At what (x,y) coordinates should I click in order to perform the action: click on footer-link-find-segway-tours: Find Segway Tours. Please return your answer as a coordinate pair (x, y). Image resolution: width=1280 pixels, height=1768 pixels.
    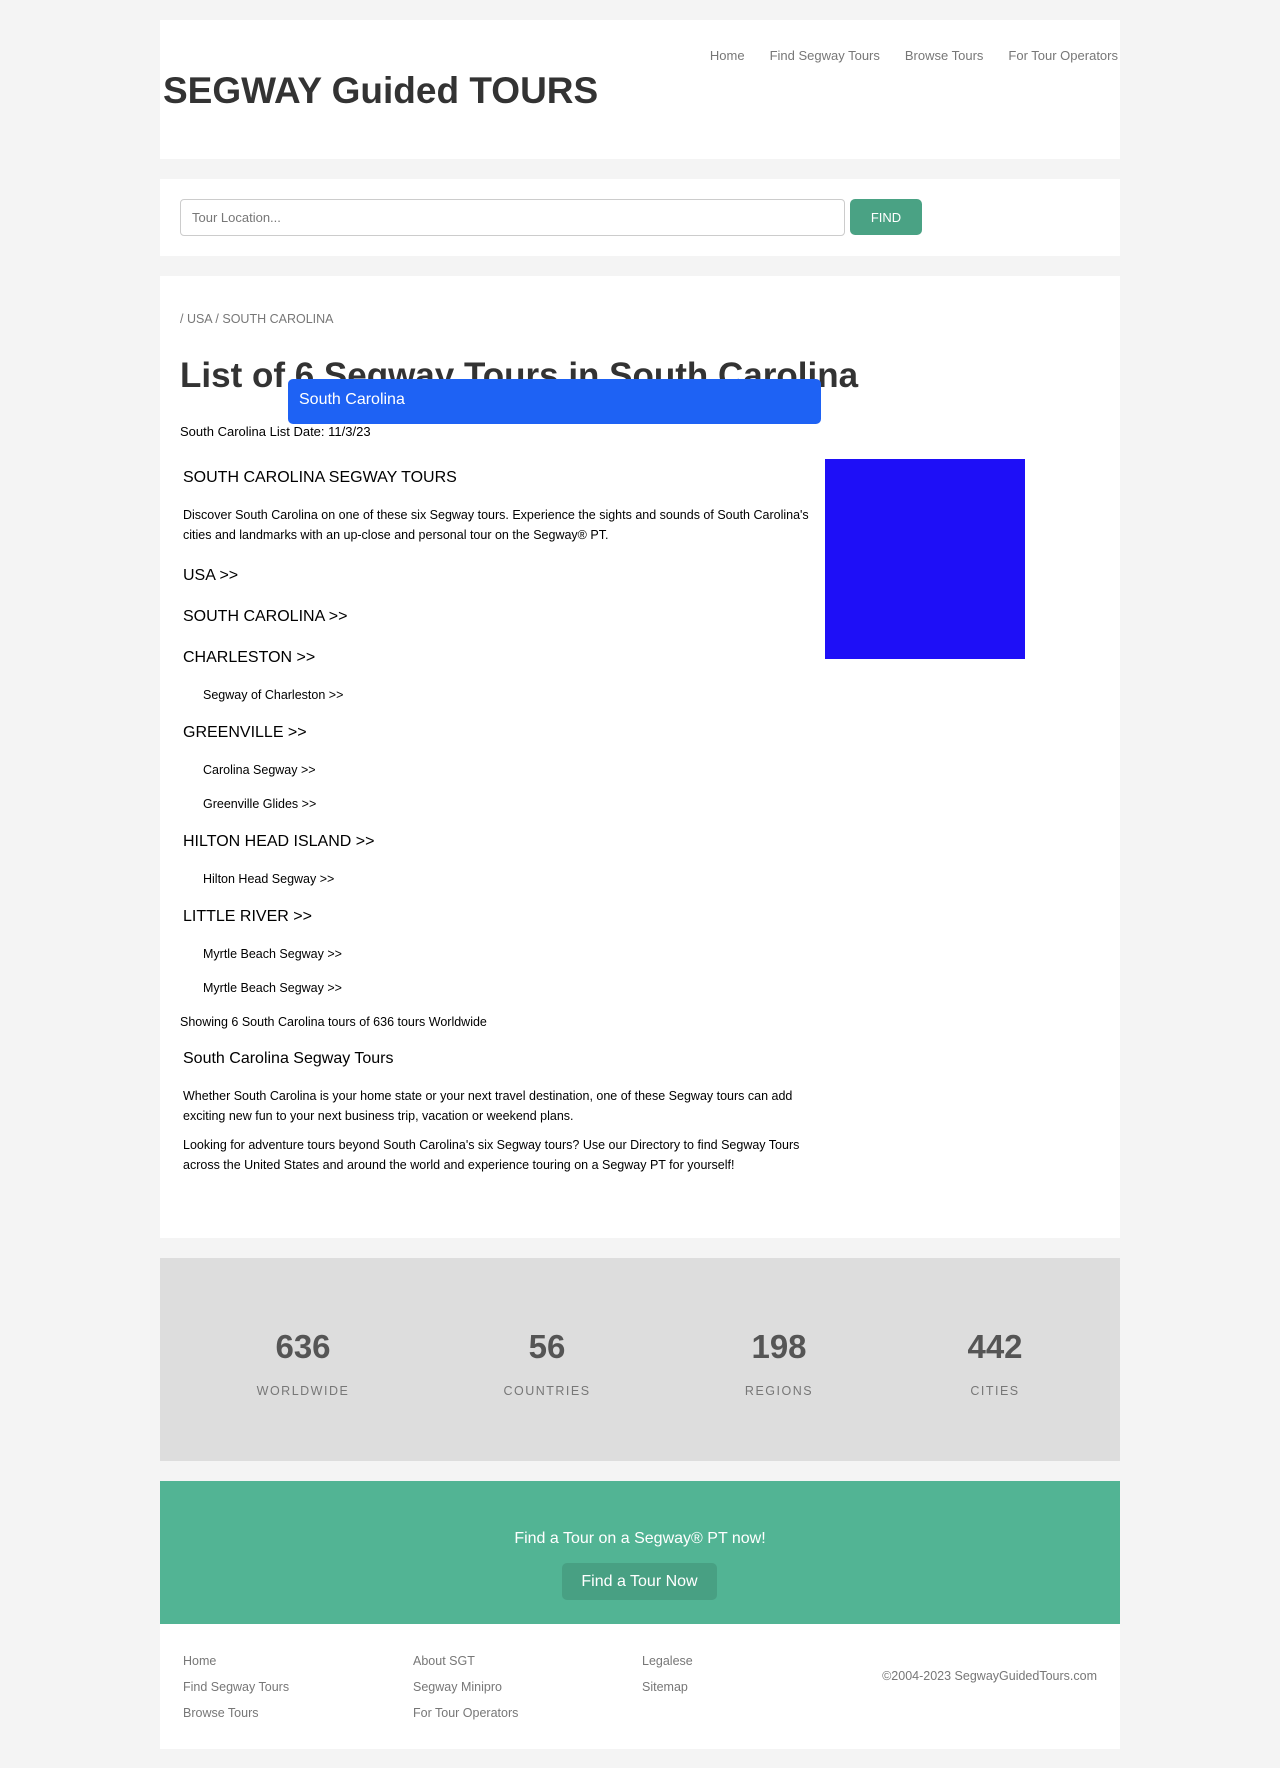
    Looking at the image, I should click on (236, 1687).